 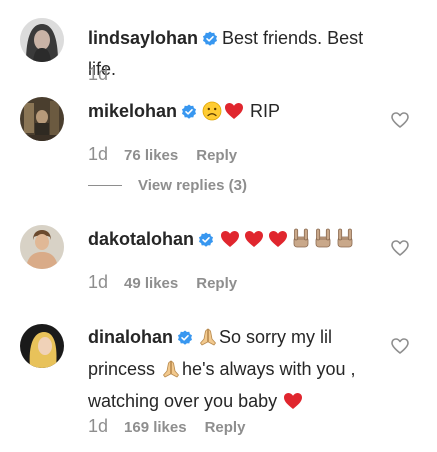 What do you see at coordinates (238, 53) in the screenshot?
I see `comment-text-block: lindsaylohan Best friends. Best life.` at bounding box center [238, 53].